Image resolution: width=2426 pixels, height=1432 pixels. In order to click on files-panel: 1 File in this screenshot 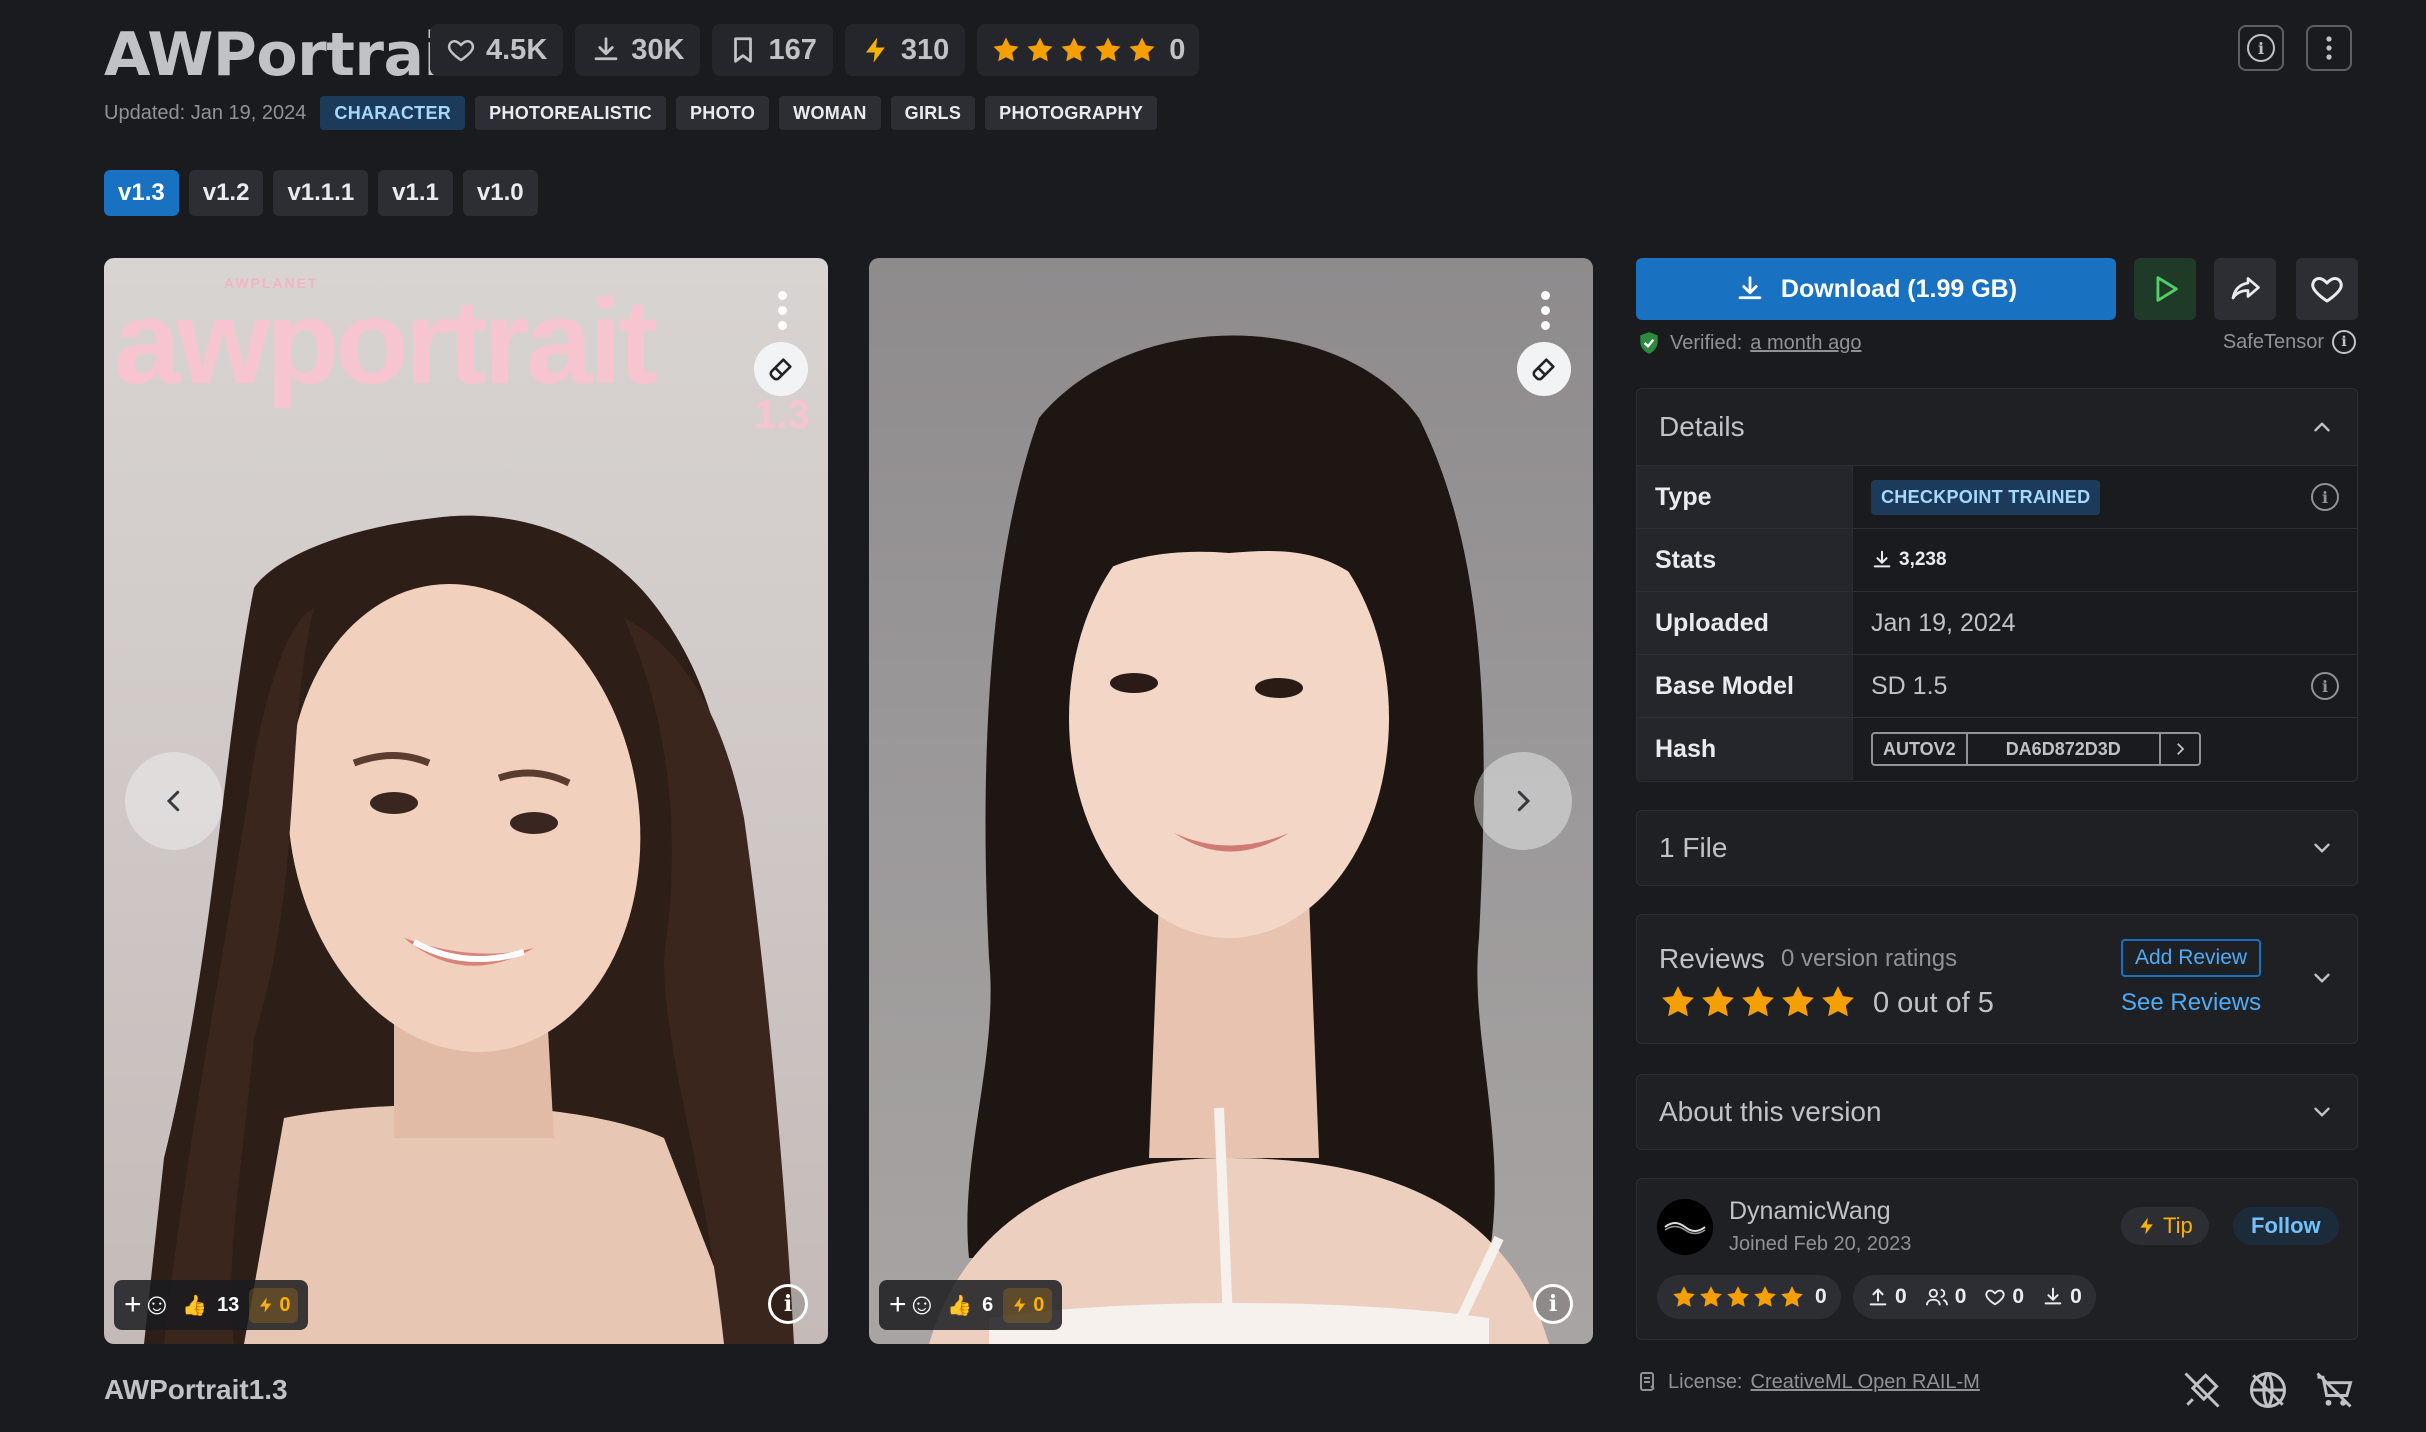, I will do `click(1997, 848)`.